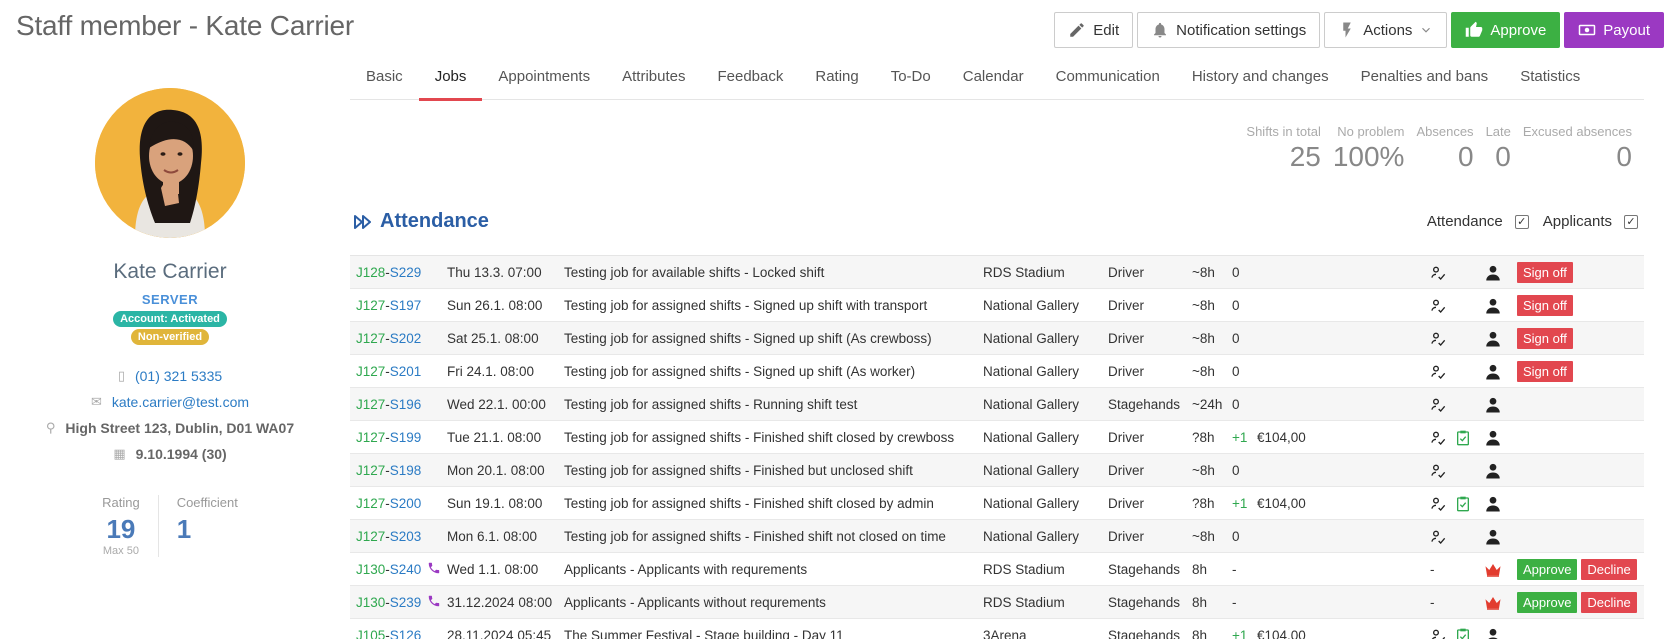 Image resolution: width=1670 pixels, height=639 pixels. What do you see at coordinates (1094, 30) in the screenshot?
I see `edit-button: Edit` at bounding box center [1094, 30].